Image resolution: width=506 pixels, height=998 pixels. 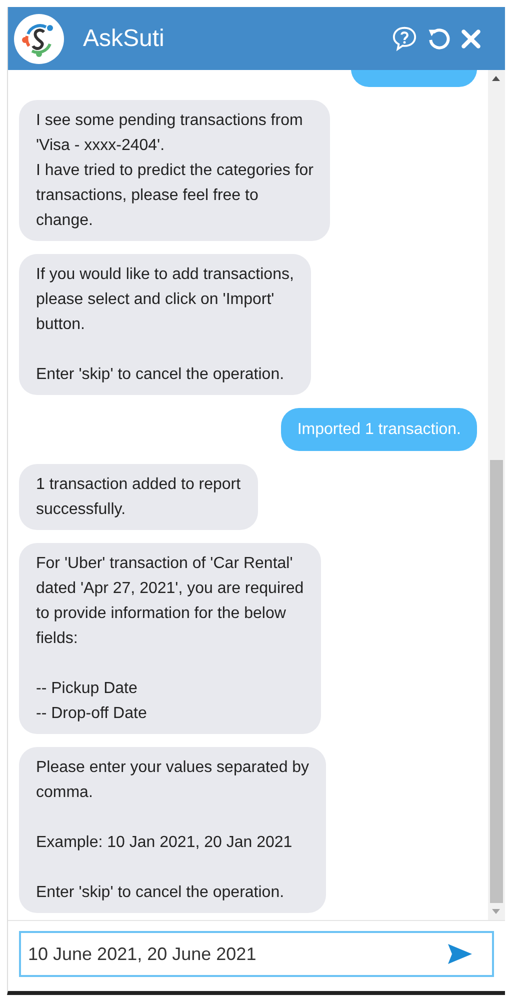 I want to click on bot-message: If you would like to add transactions, please select and click on 'Import' button. Enter 'skip' to cancel the operation., so click(x=165, y=324).